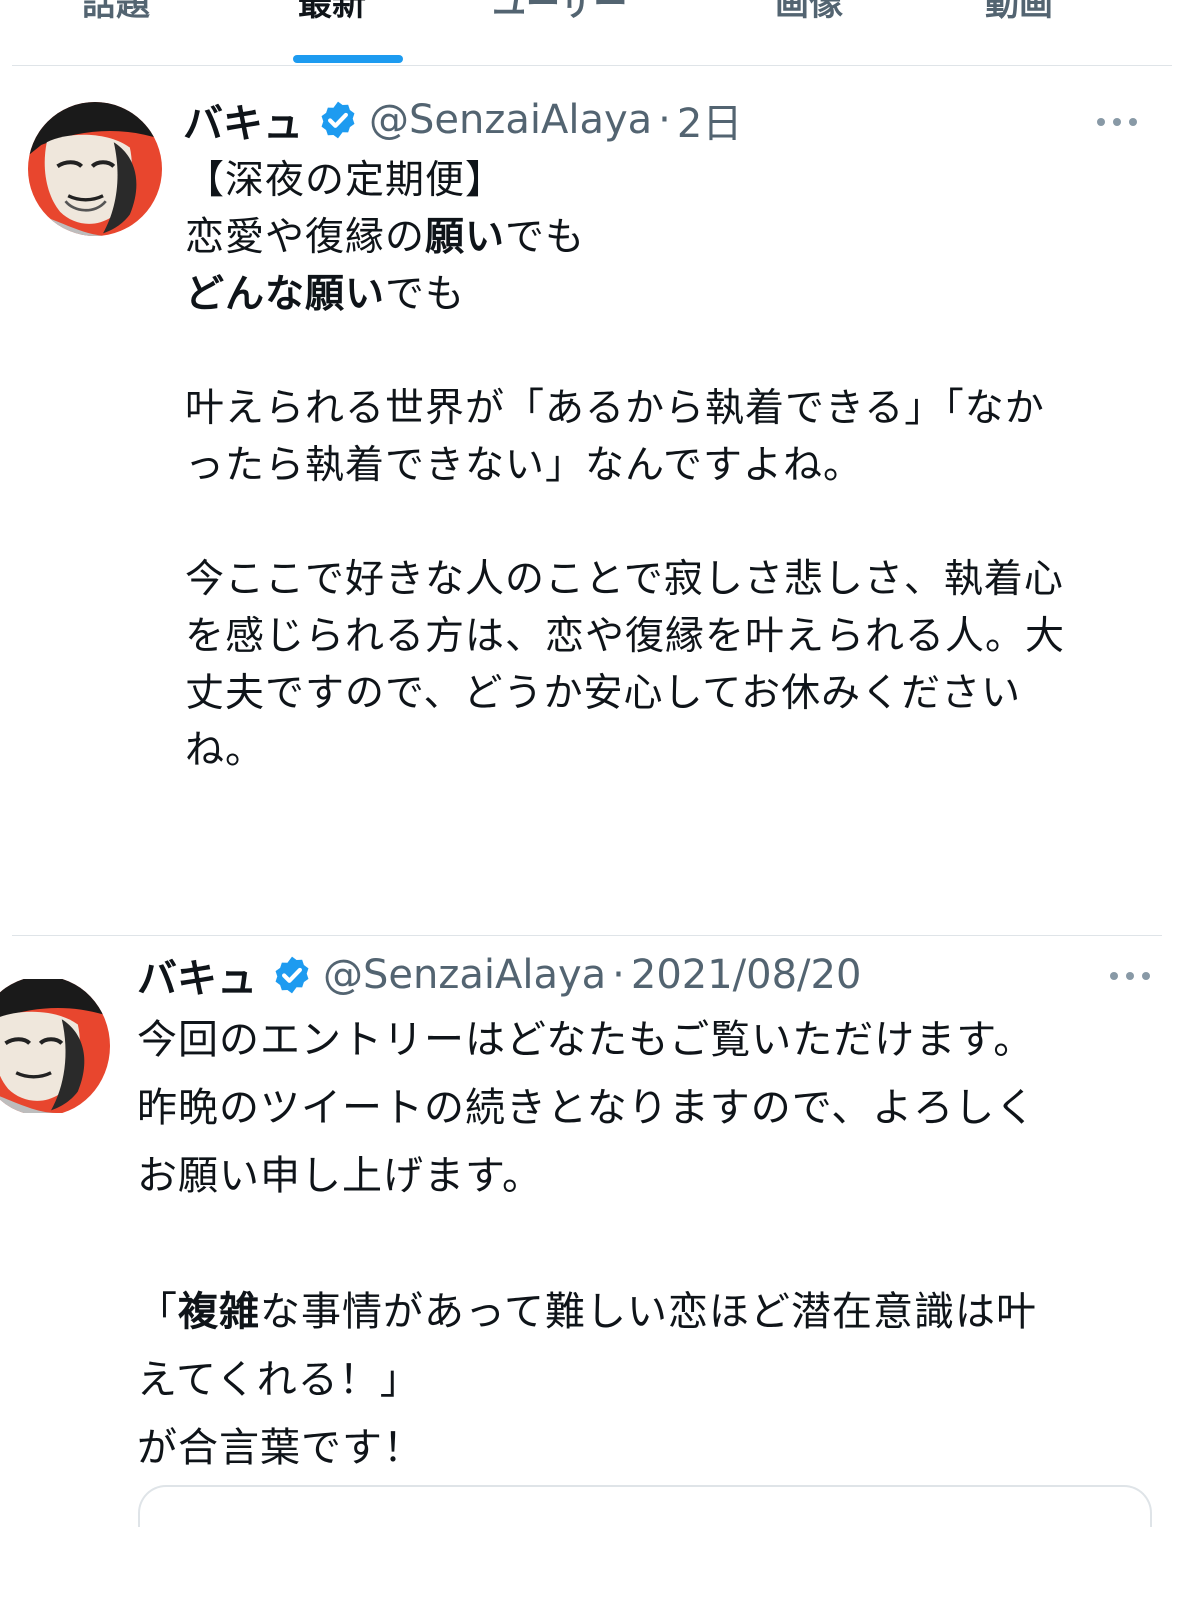 The width and height of the screenshot is (1200, 1600). I want to click on tweet-text-bold: 願い, so click(465, 237).